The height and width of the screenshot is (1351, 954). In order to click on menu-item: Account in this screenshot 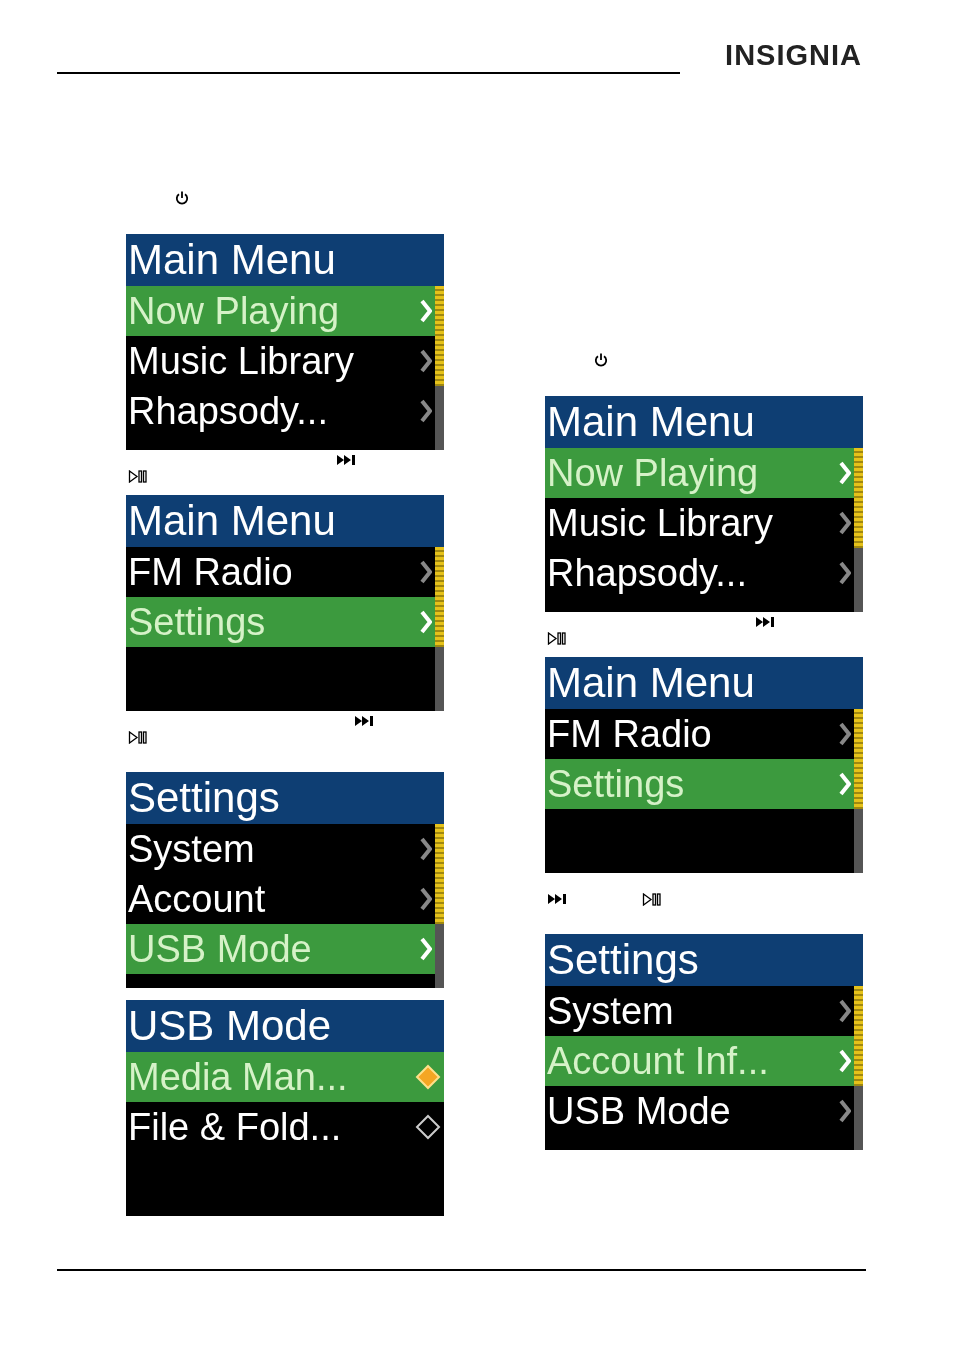, I will do `click(280, 899)`.